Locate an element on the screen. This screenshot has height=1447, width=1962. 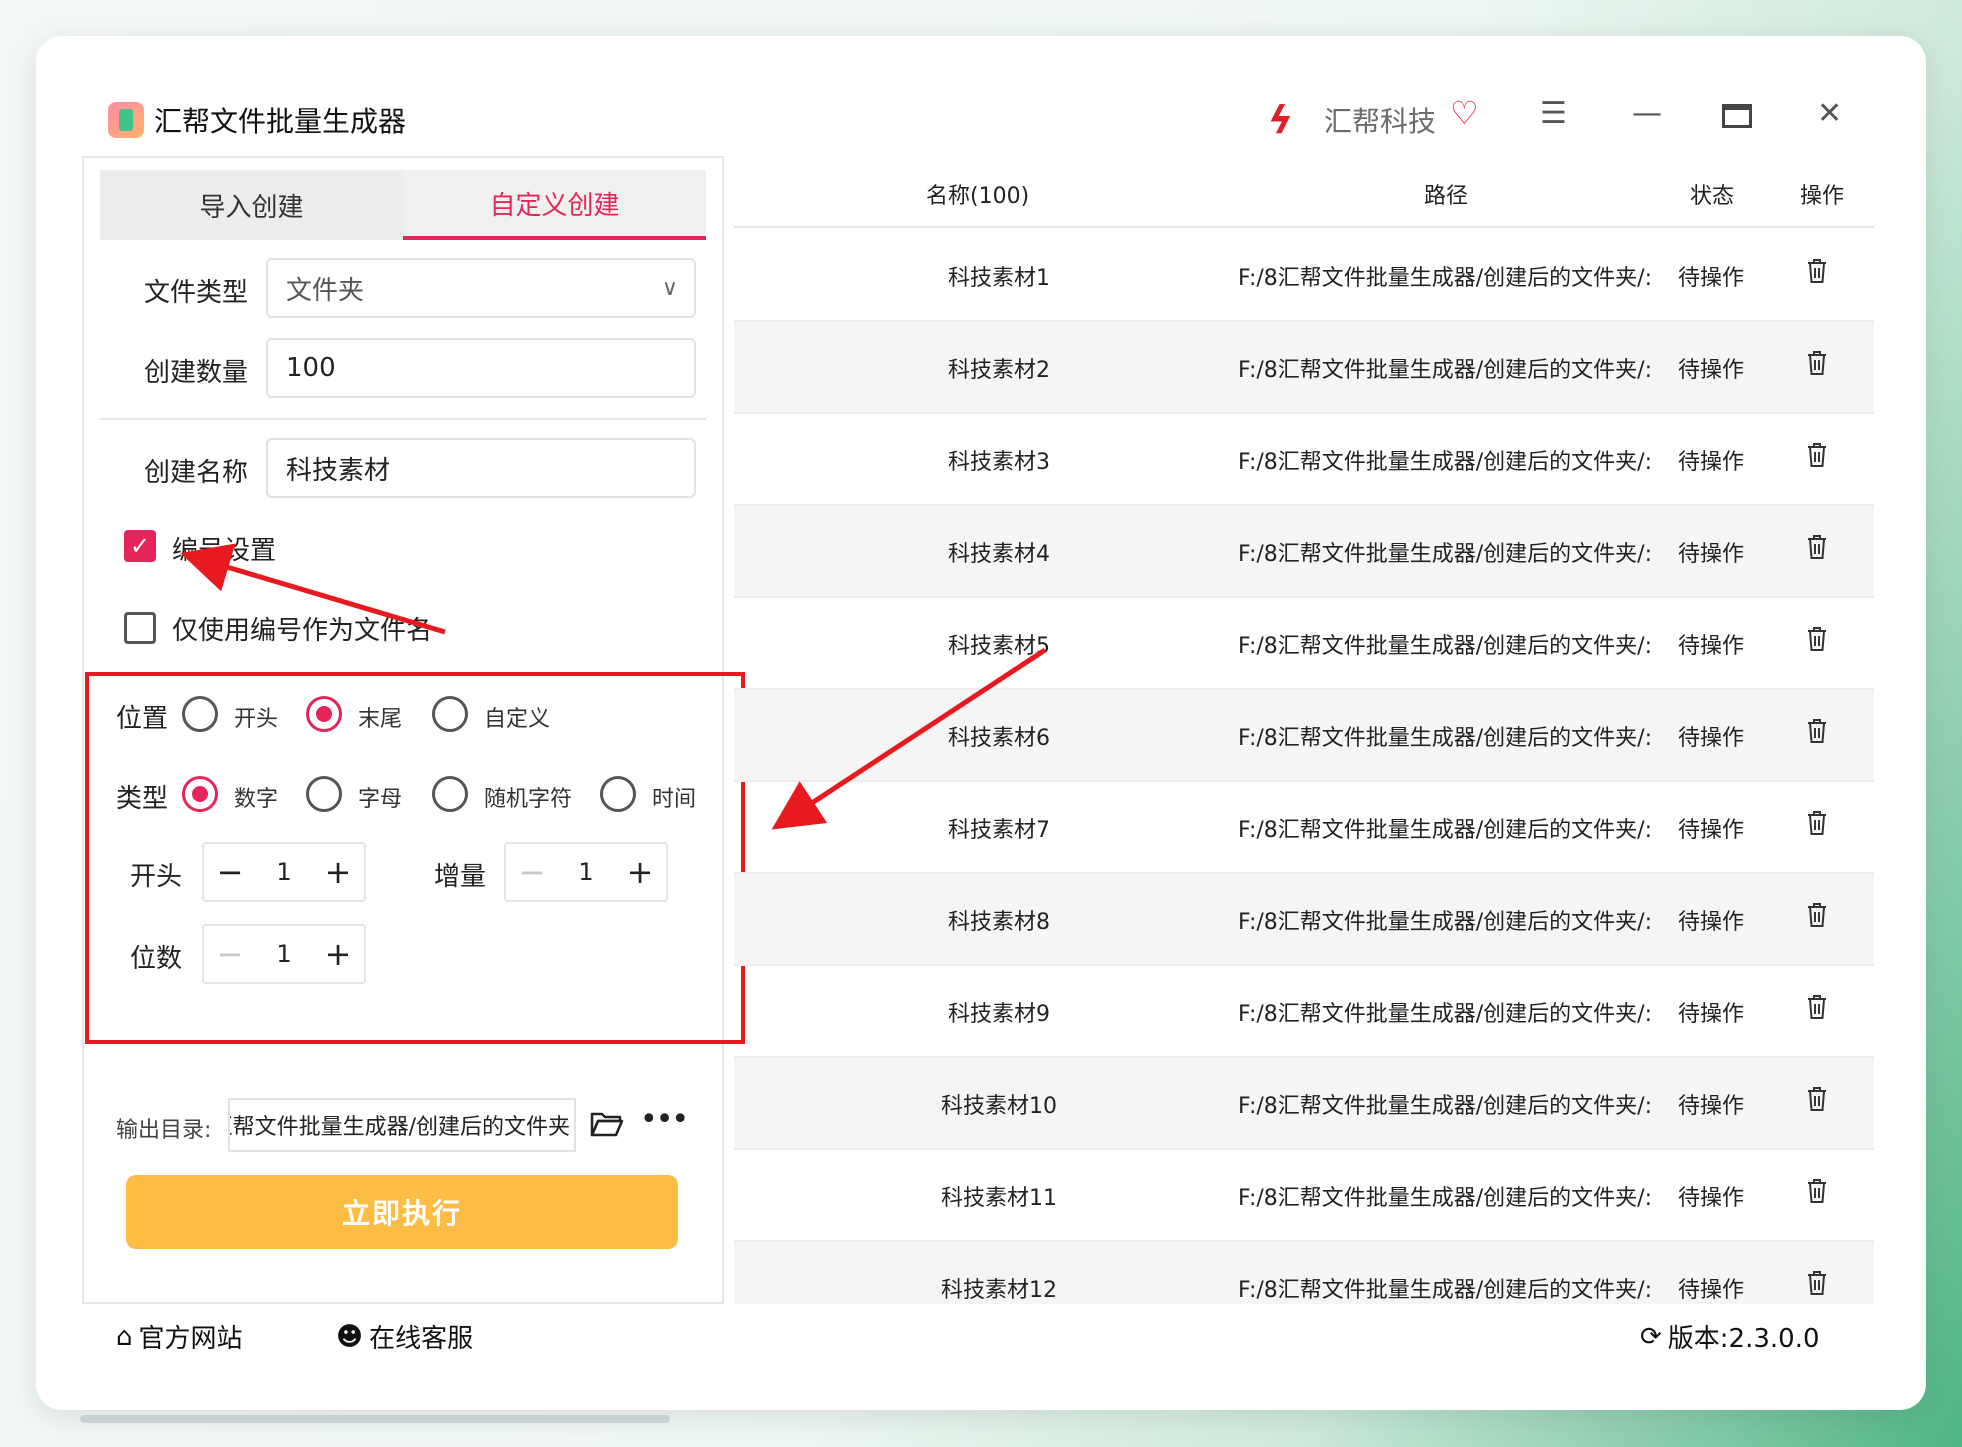
table-row: 科技素材2 F:/8汇帮文件批量生成器/创建后的文件夹/: 待操作 is located at coordinates (1304, 368).